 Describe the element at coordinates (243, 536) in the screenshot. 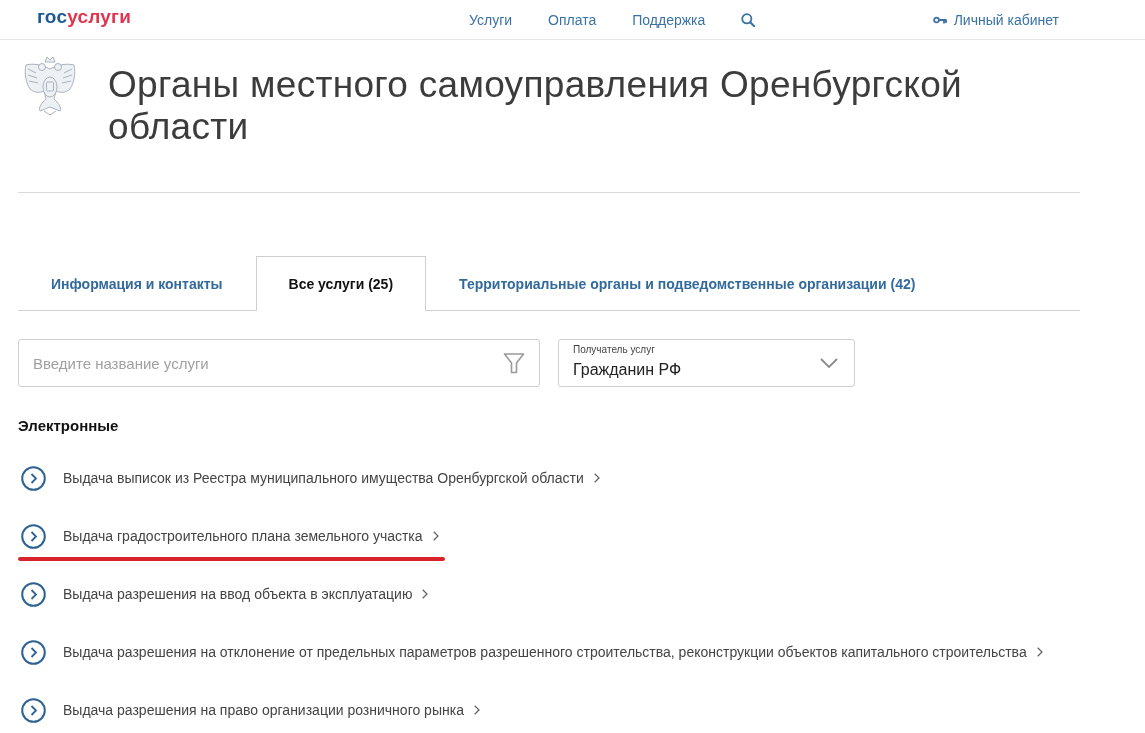

I see `service-link: Выдача градостроительного плана земельного участка` at that location.